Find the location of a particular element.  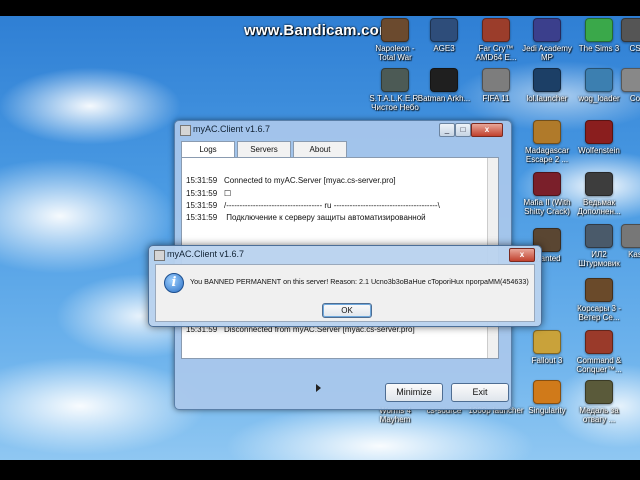

desktop-icon-wolfenstein: Wolfenstein is located at coordinates (599, 137).